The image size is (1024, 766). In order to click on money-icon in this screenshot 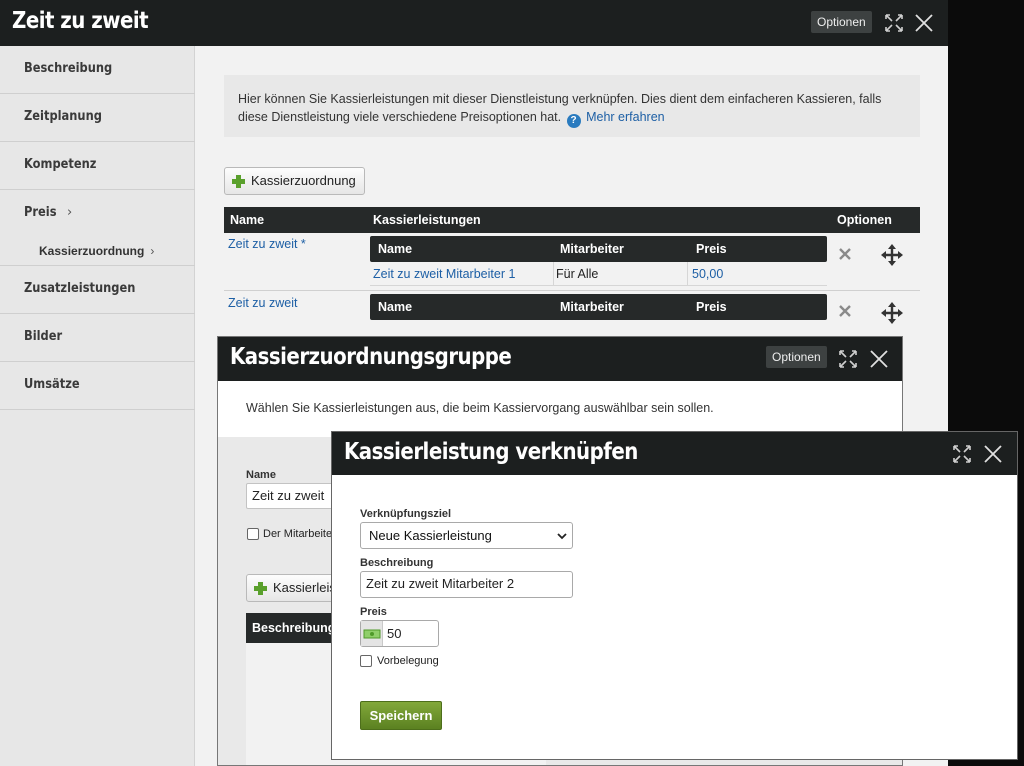, I will do `click(372, 633)`.